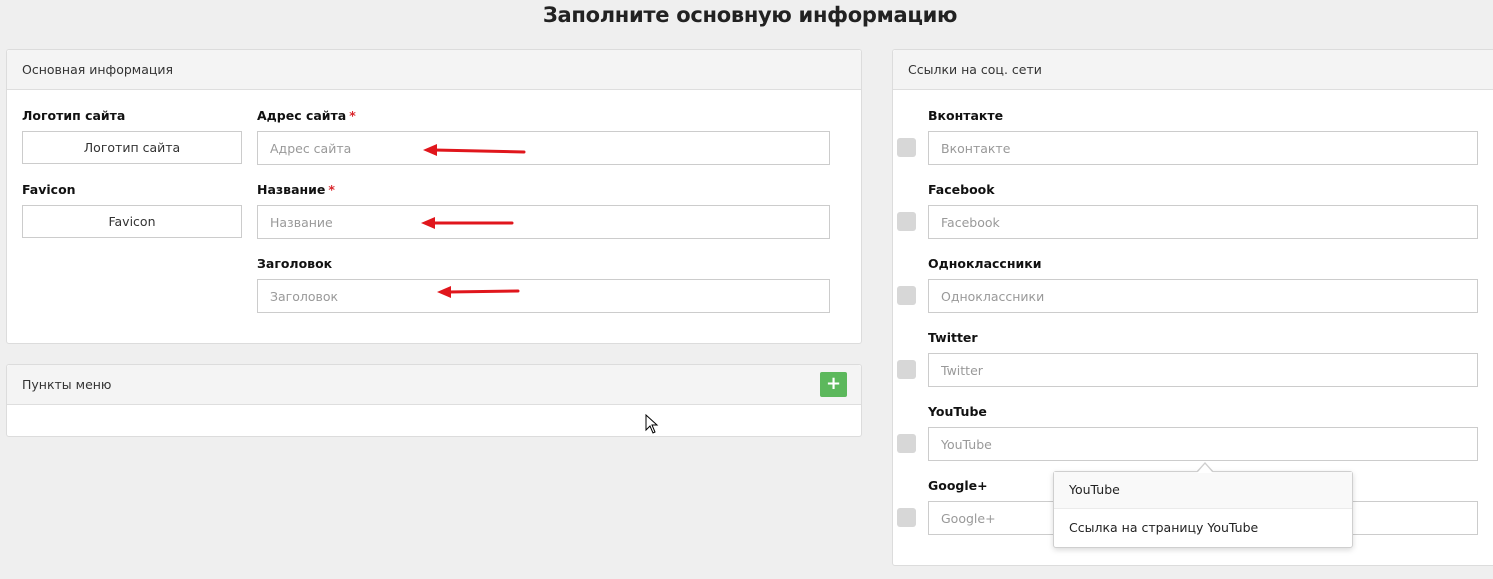 The height and width of the screenshot is (579, 1493). I want to click on menu-items-title: Пункты меню, so click(67, 384).